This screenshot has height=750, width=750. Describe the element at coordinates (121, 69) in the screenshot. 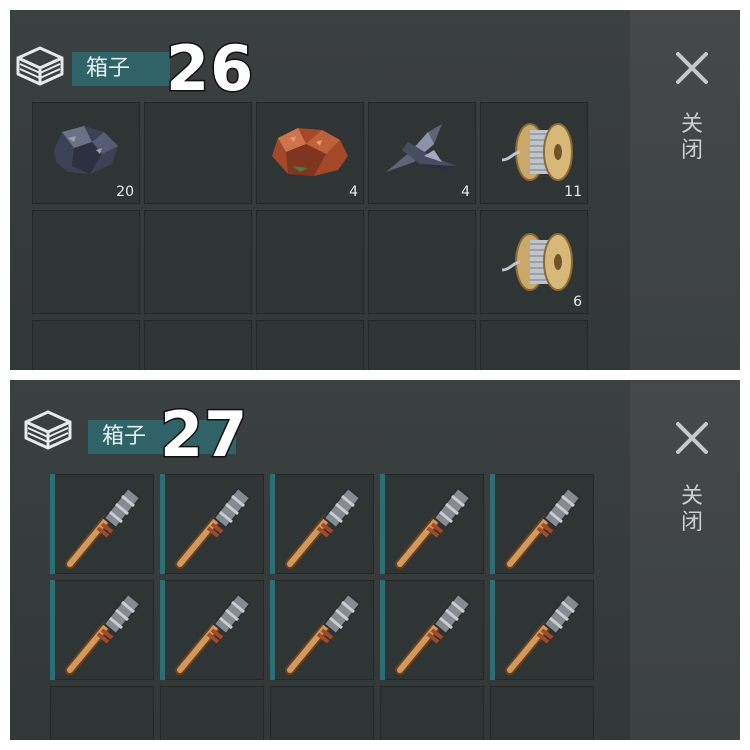

I see `container-label: 箱子` at that location.